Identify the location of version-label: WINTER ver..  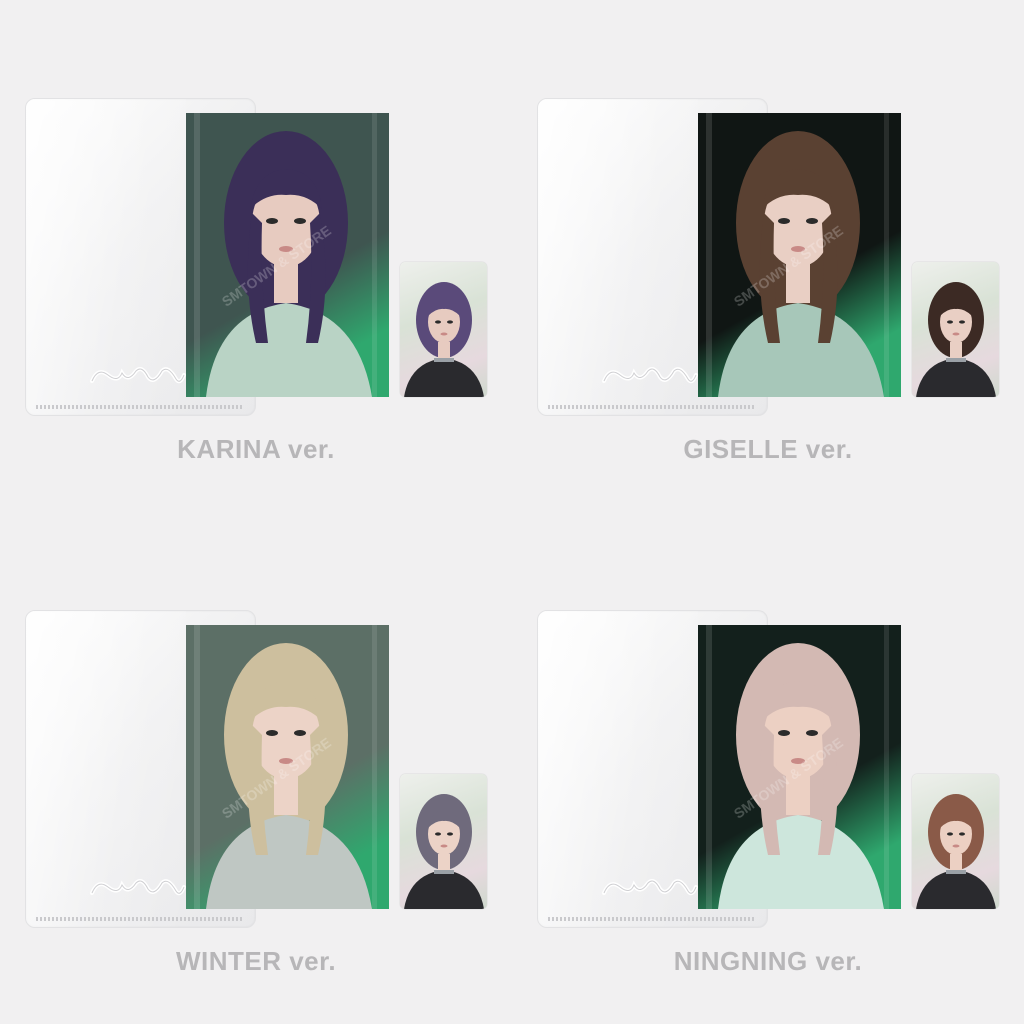
(256, 961).